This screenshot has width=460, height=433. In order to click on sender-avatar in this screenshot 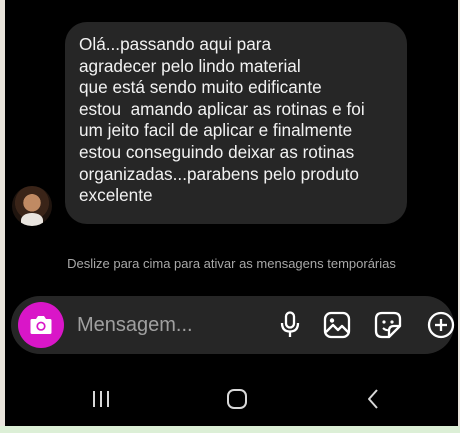, I will do `click(32, 206)`.